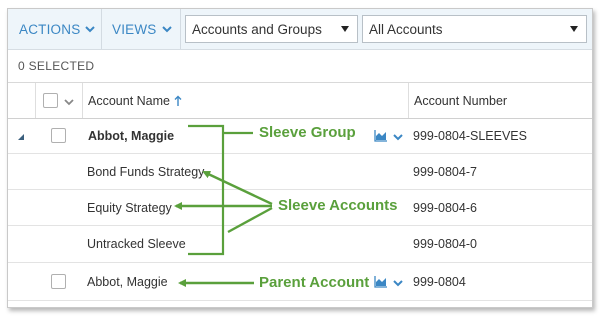 Image resolution: width=602 pixels, height=319 pixels. Describe the element at coordinates (470, 136) in the screenshot. I see `account-number-cell: 999-0804-SLEEVES` at that location.